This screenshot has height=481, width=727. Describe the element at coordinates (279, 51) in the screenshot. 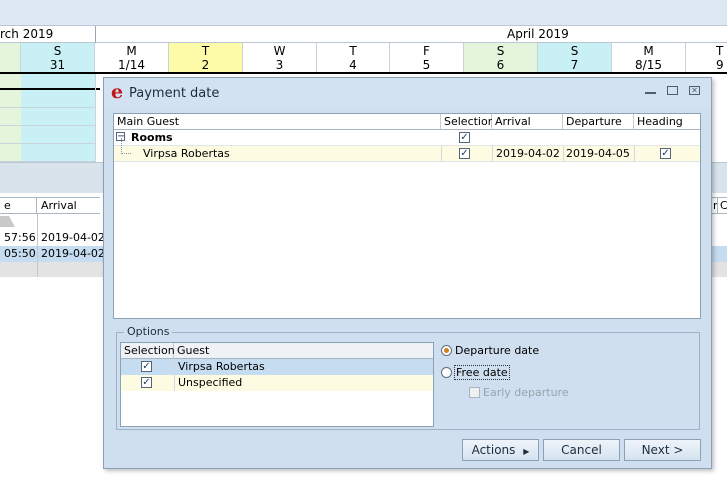

I see `day-of-week: W` at that location.